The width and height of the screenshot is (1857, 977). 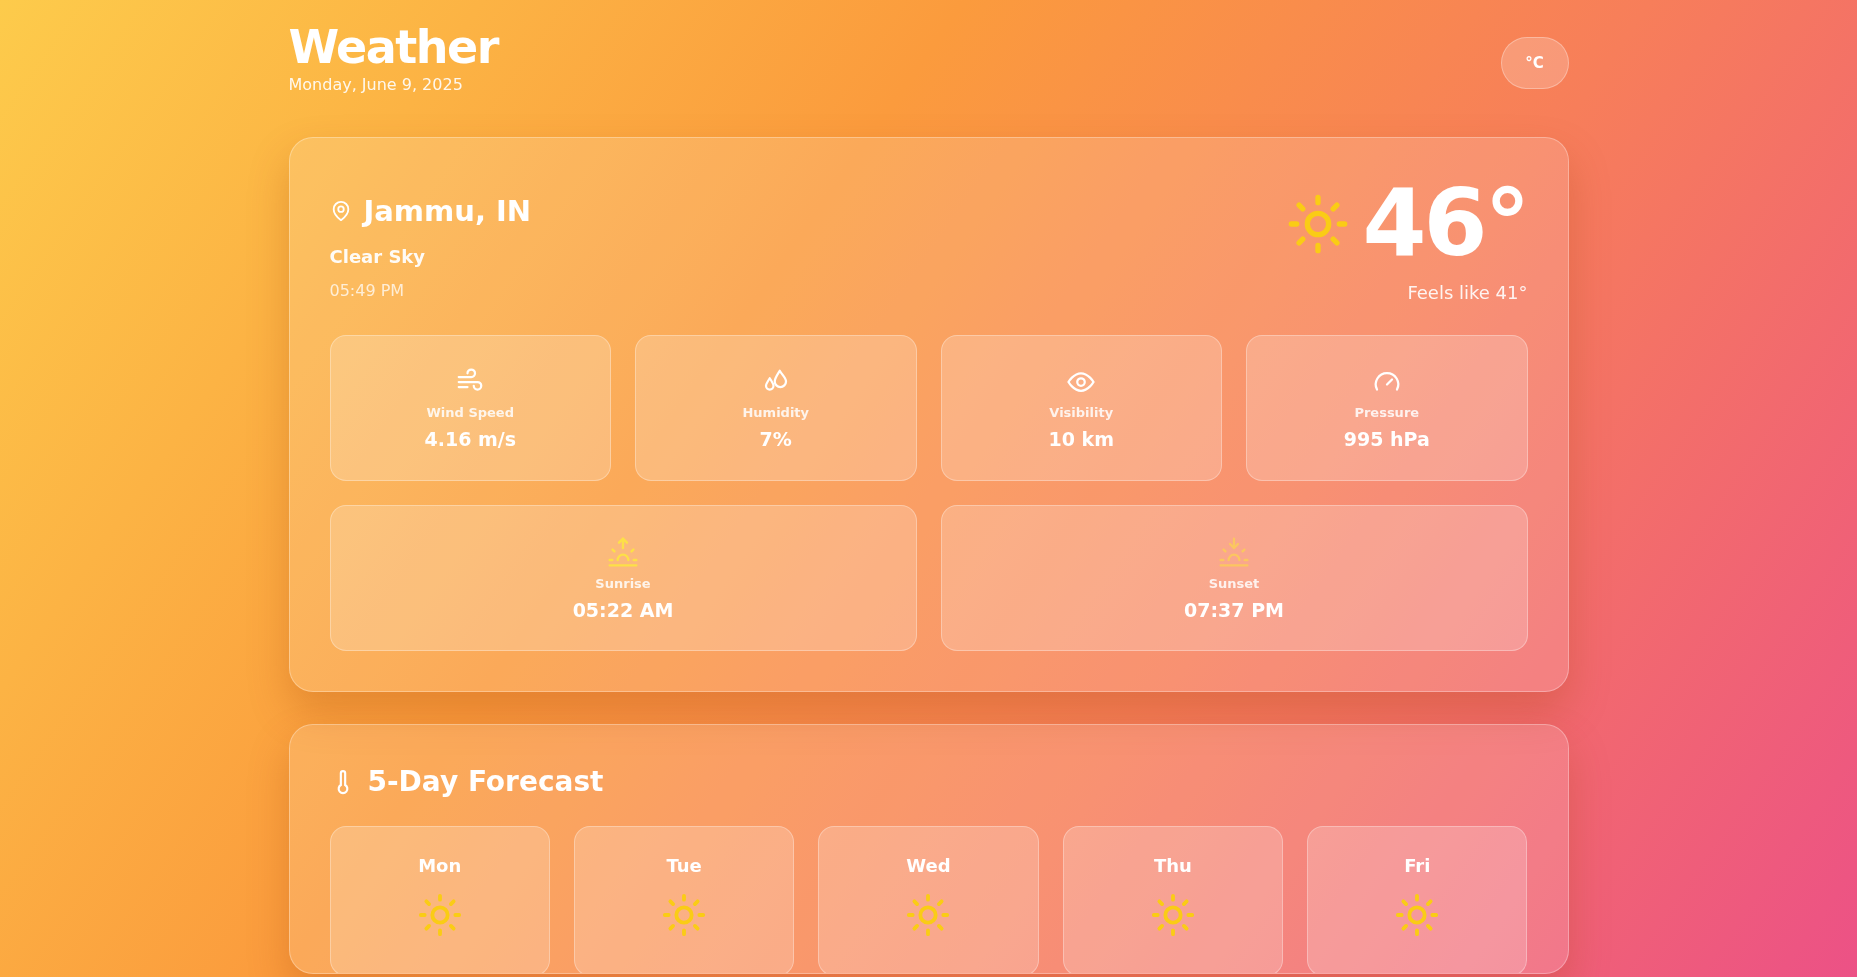 What do you see at coordinates (776, 412) in the screenshot?
I see `stat-label: Humidity` at bounding box center [776, 412].